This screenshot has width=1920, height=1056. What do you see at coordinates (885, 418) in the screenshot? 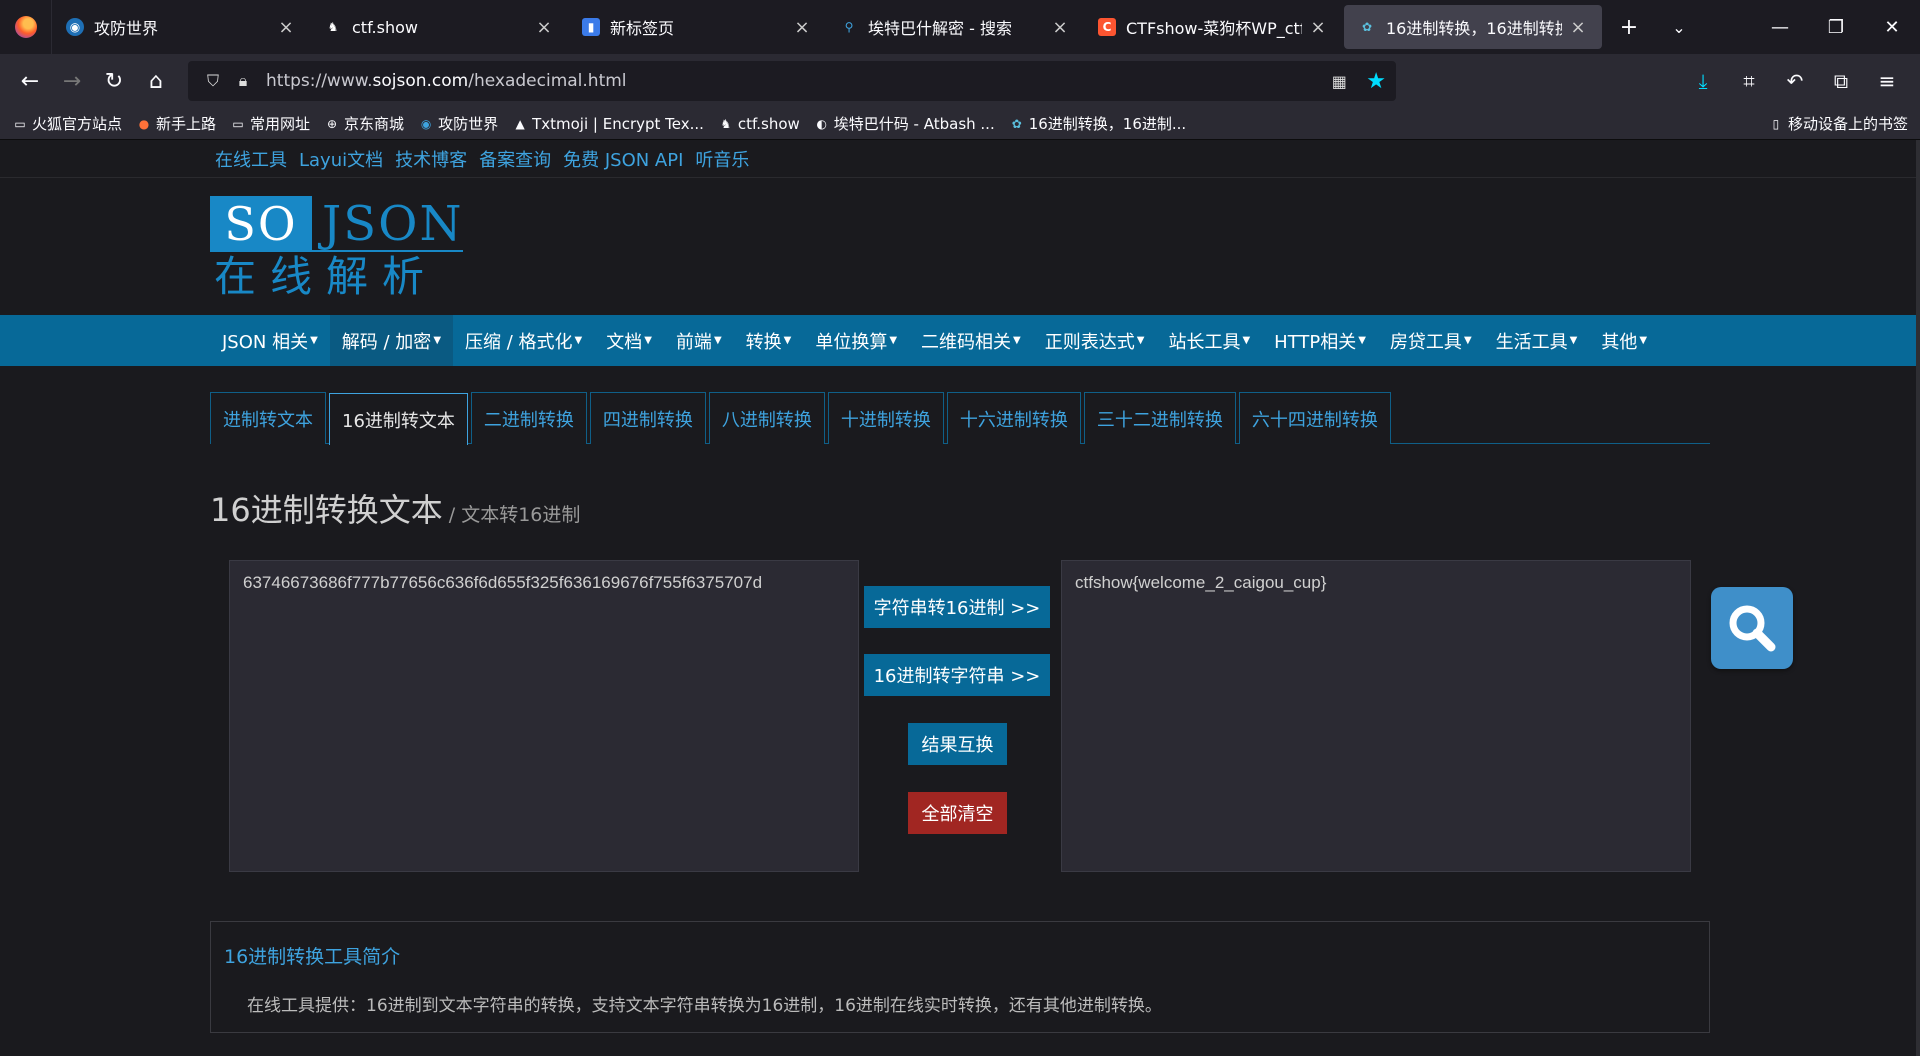
I see `subtab-decimal: 十进制转换` at bounding box center [885, 418].